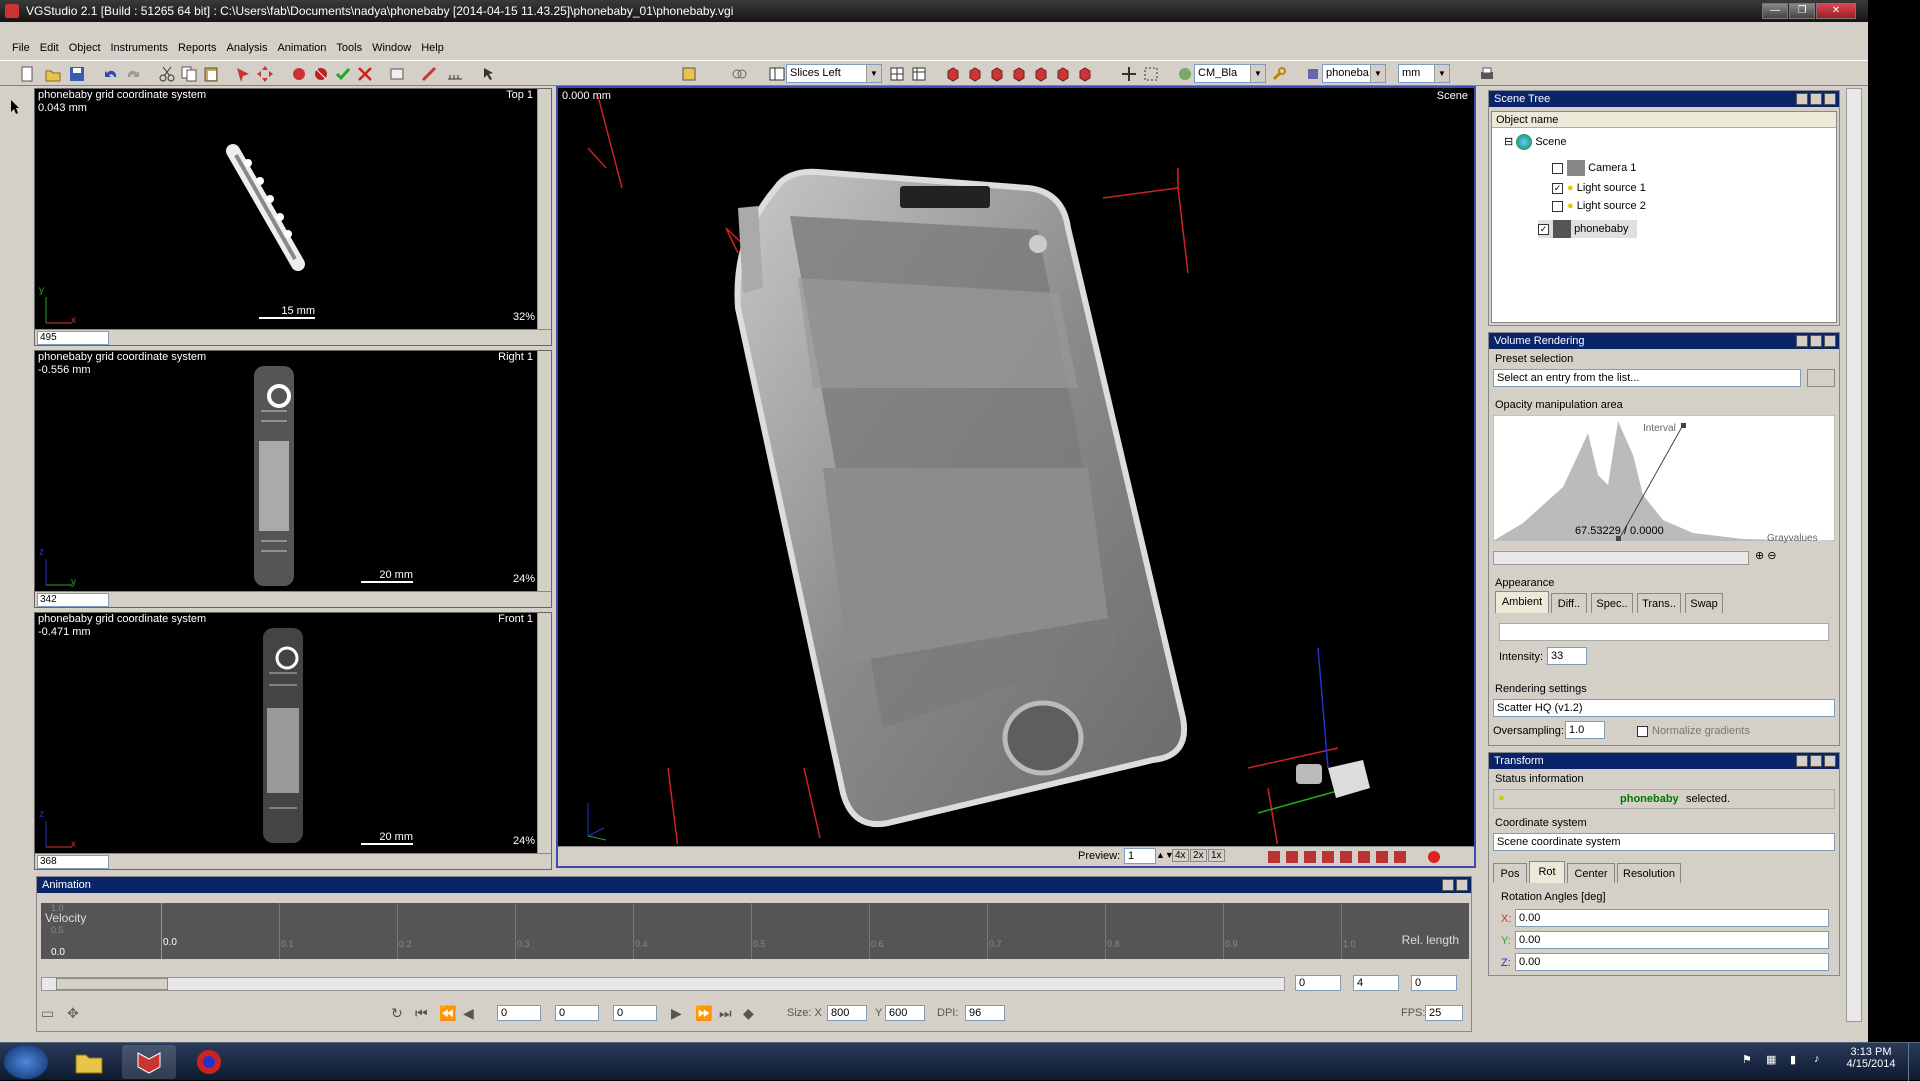 Image resolution: width=1920 pixels, height=1081 pixels. What do you see at coordinates (1594, 168) in the screenshot?
I see `tree-item-camera: Camera 1` at bounding box center [1594, 168].